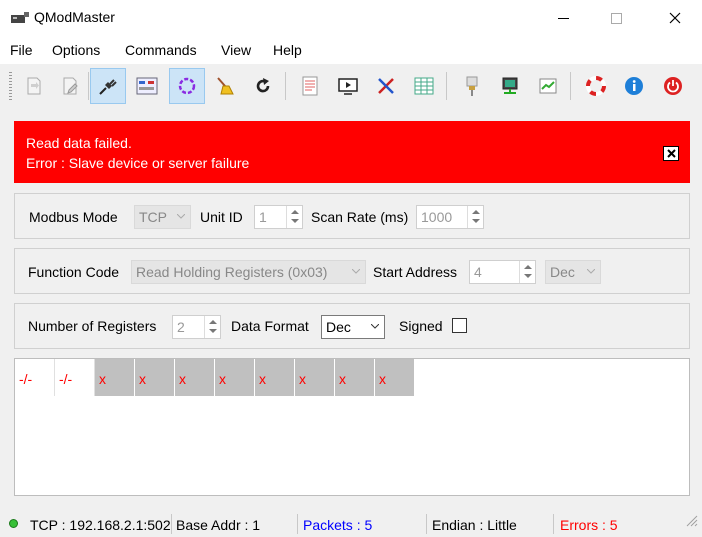 The image size is (702, 537). Describe the element at coordinates (270, 326) in the screenshot. I see `data-format-label: Data Format` at that location.